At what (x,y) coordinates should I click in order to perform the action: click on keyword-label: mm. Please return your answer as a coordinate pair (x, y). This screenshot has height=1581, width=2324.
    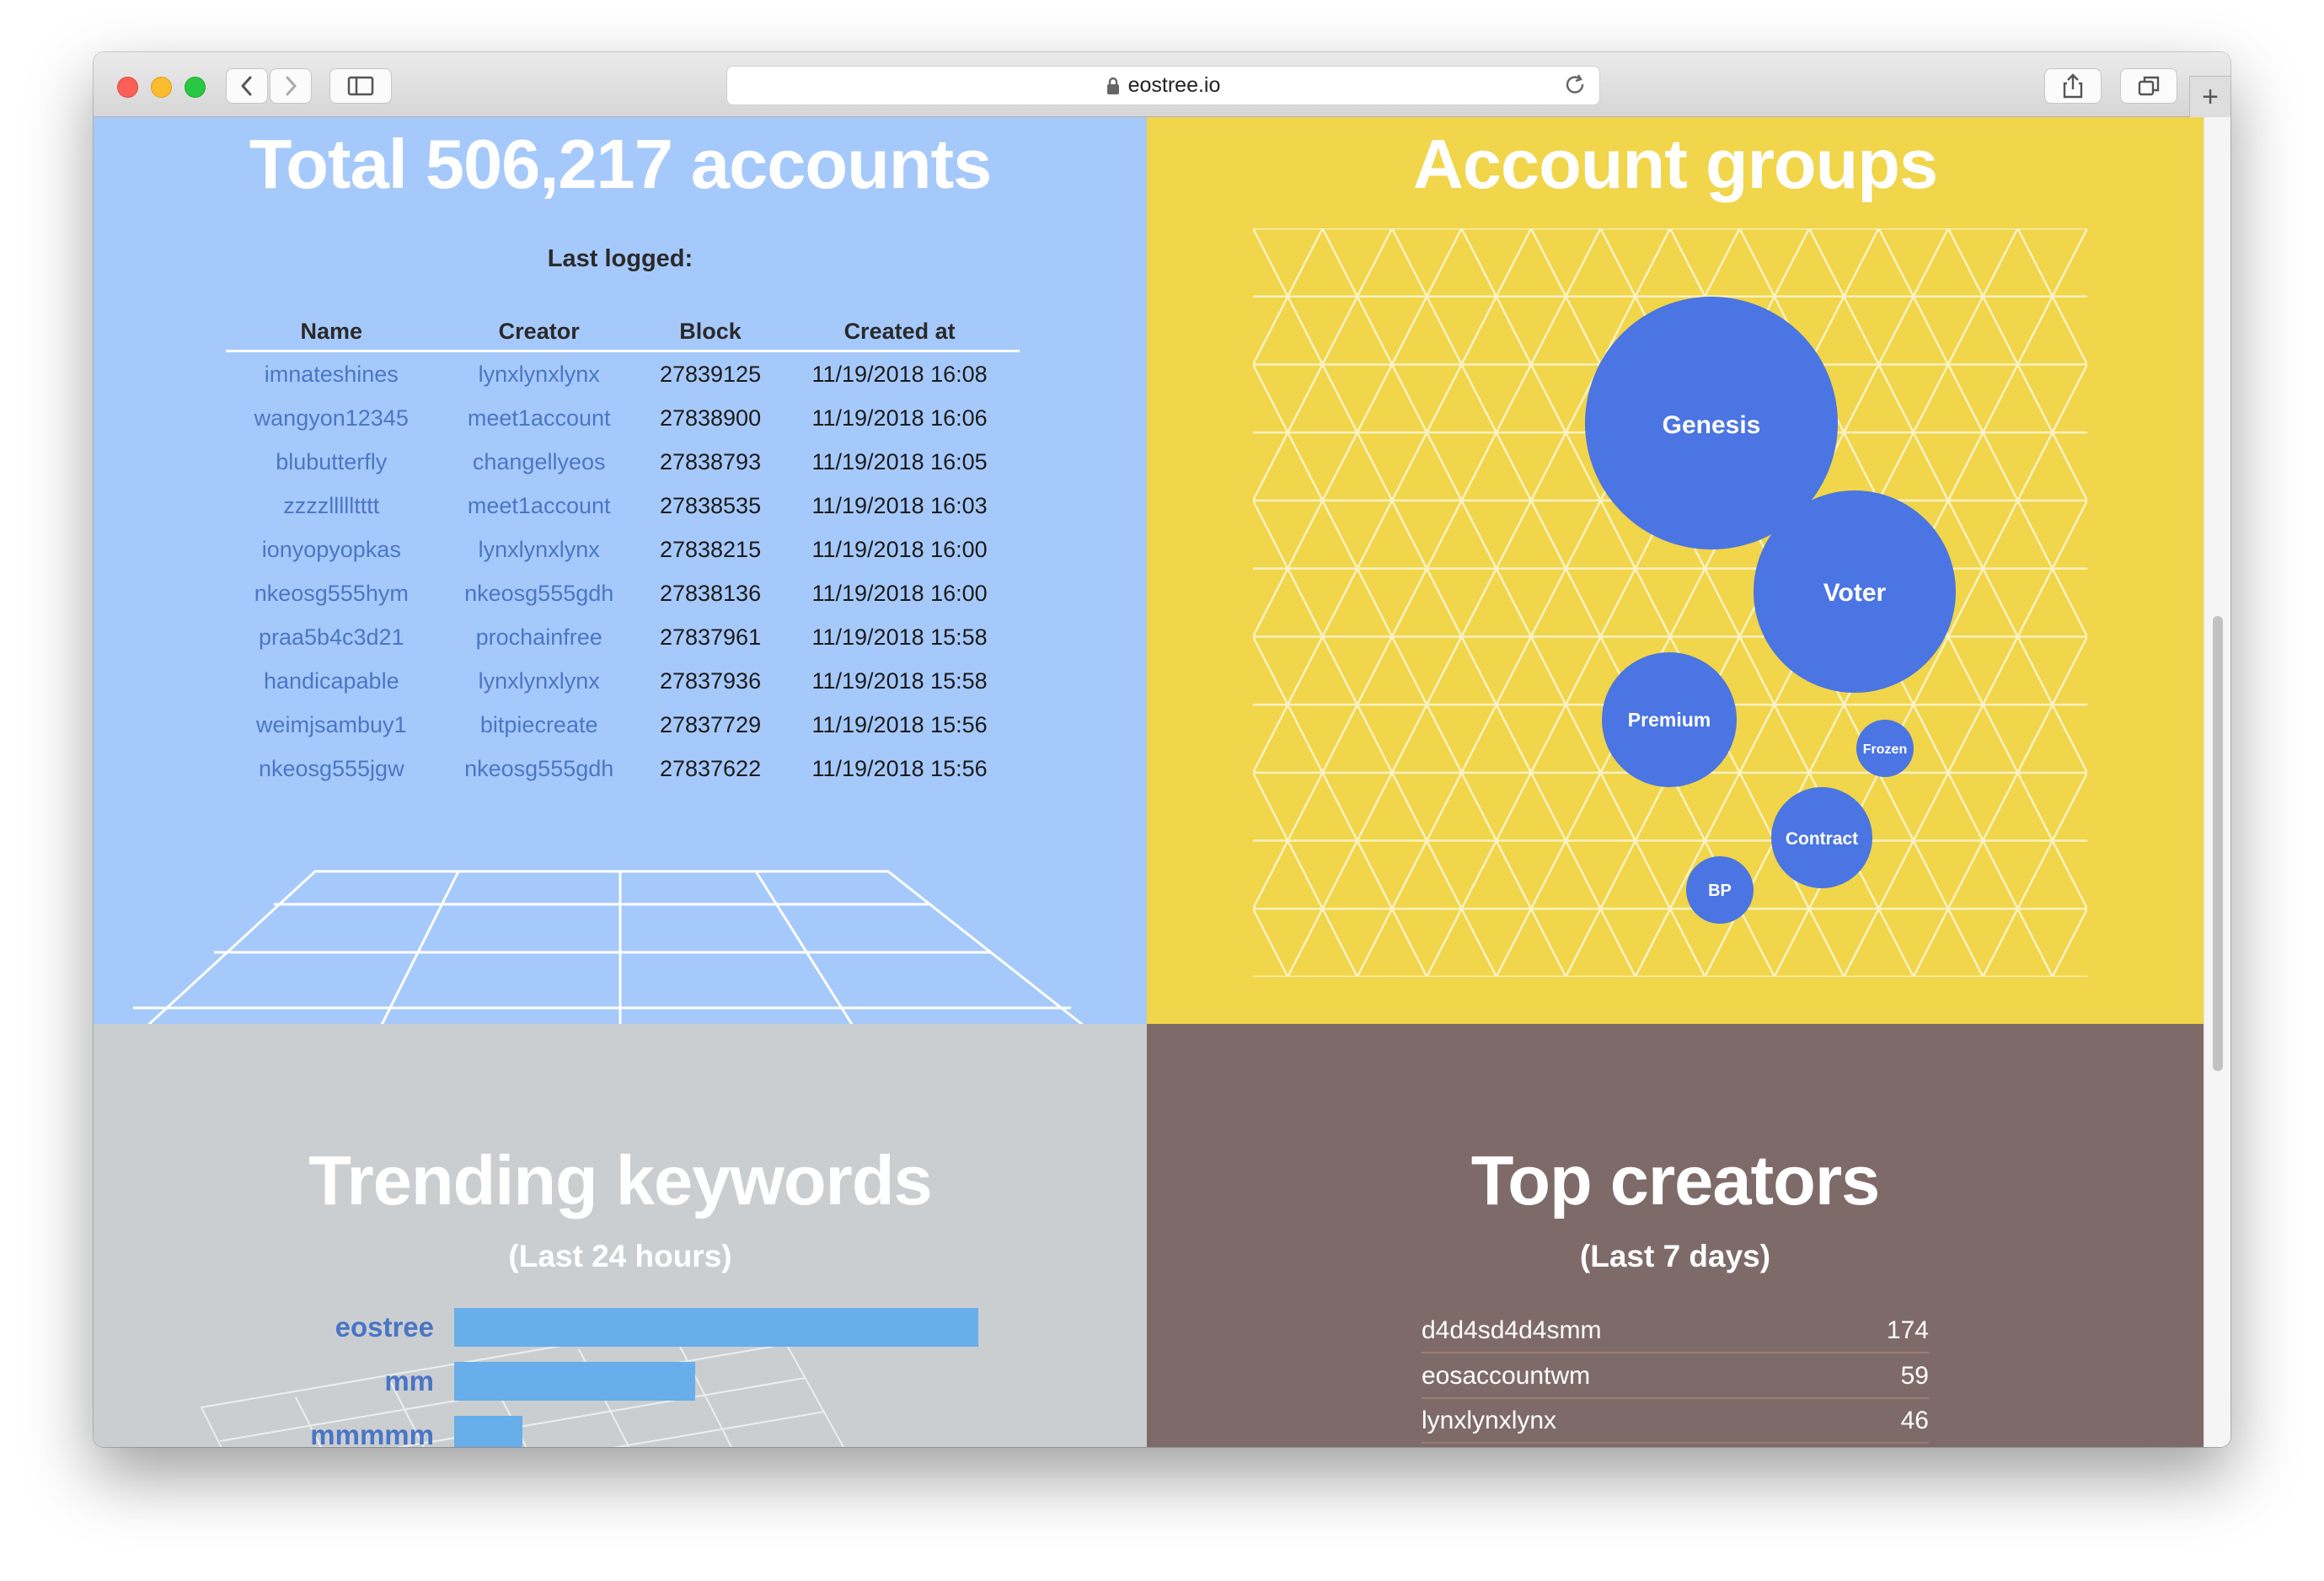
    Looking at the image, I should click on (409, 1380).